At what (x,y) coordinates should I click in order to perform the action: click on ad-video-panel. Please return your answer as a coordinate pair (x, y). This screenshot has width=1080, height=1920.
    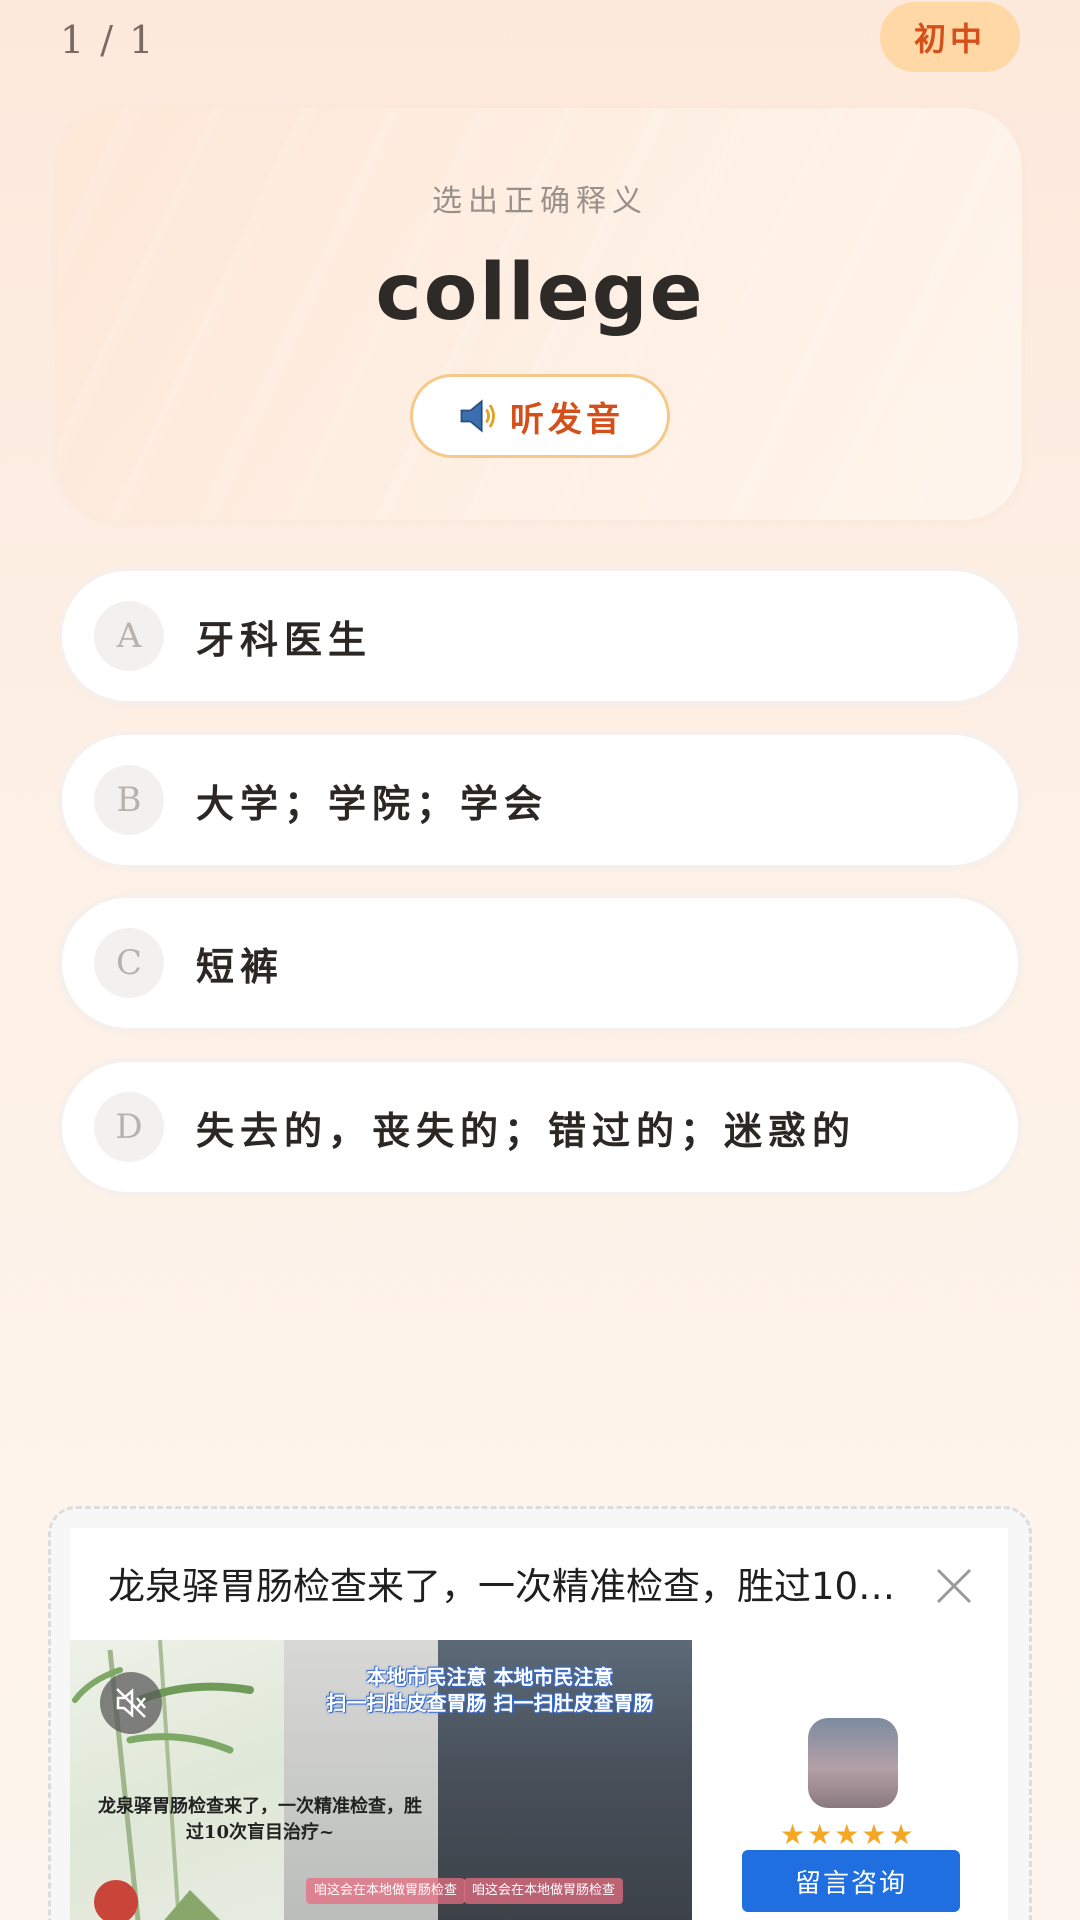
    Looking at the image, I should click on (177, 1780).